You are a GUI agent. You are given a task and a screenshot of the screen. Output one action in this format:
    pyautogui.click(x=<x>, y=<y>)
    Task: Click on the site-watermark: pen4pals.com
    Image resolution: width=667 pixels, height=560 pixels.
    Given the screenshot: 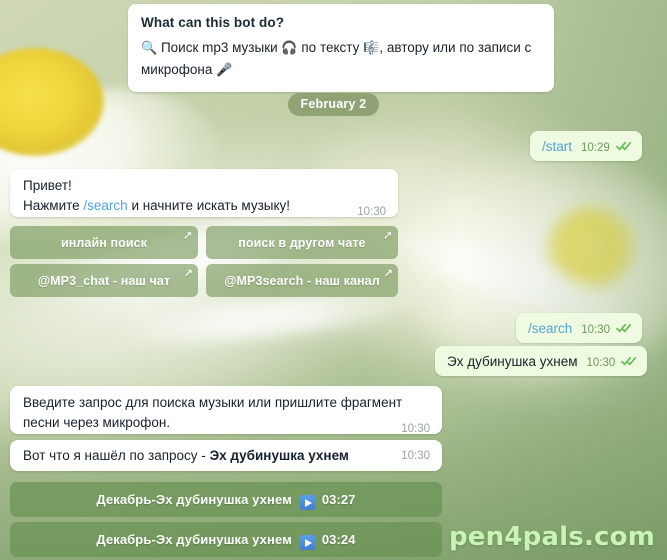 What is the action you would take?
    pyautogui.click(x=551, y=537)
    